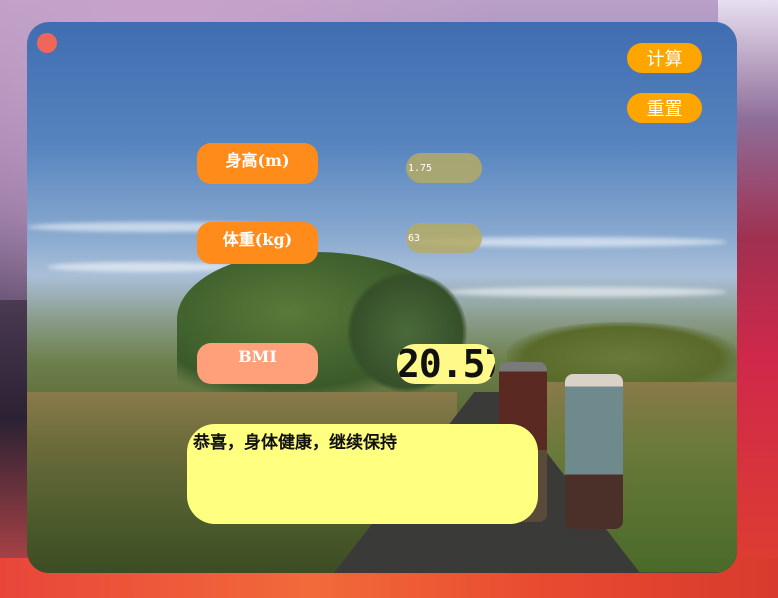 This screenshot has height=598, width=778. What do you see at coordinates (257, 163) in the screenshot?
I see `height-label: 身高(m)` at bounding box center [257, 163].